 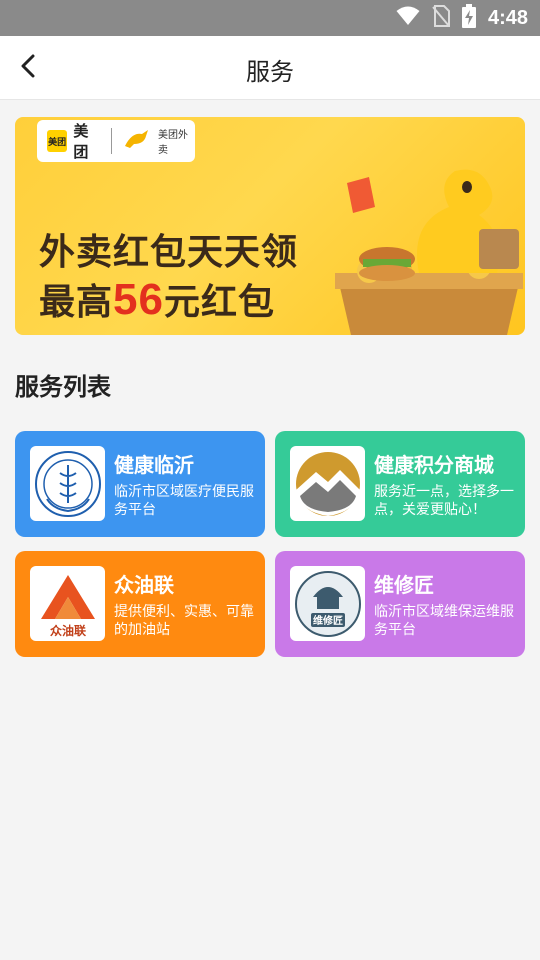 I want to click on weixiujiang-logo: 维修匠, so click(x=327, y=603).